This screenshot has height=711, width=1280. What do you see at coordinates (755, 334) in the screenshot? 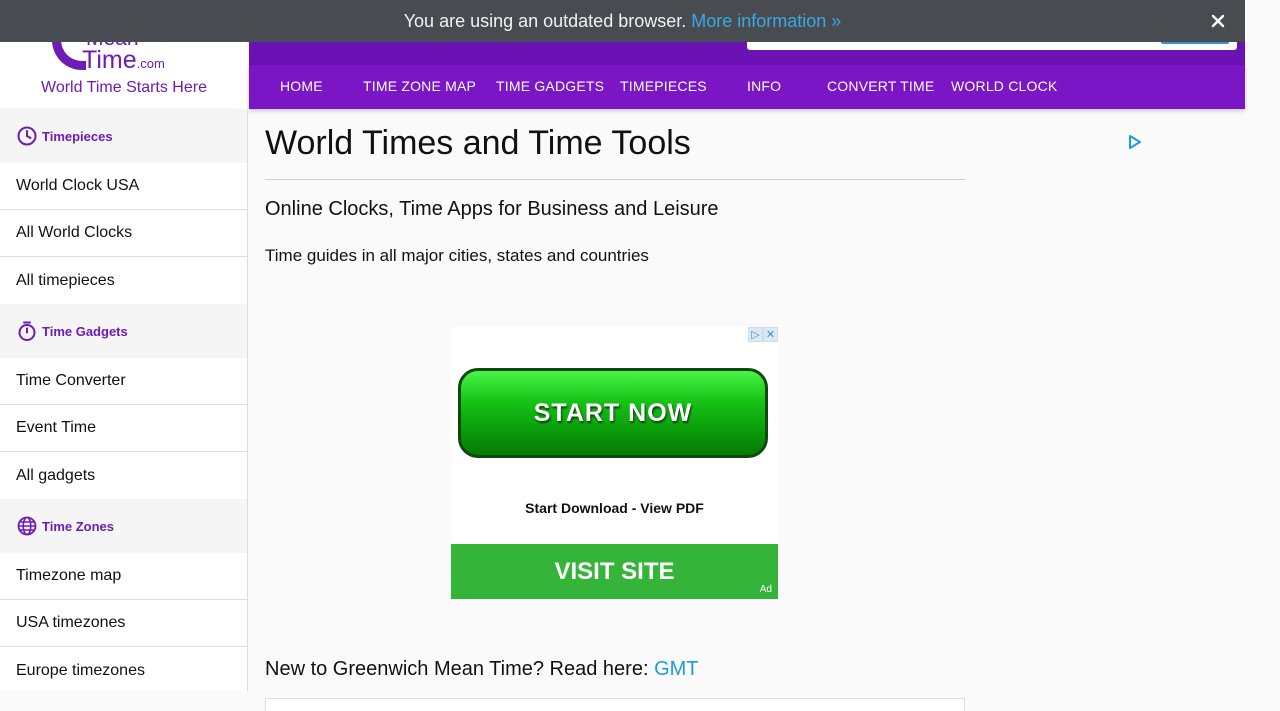
I see `ad-info-icon: ▷` at bounding box center [755, 334].